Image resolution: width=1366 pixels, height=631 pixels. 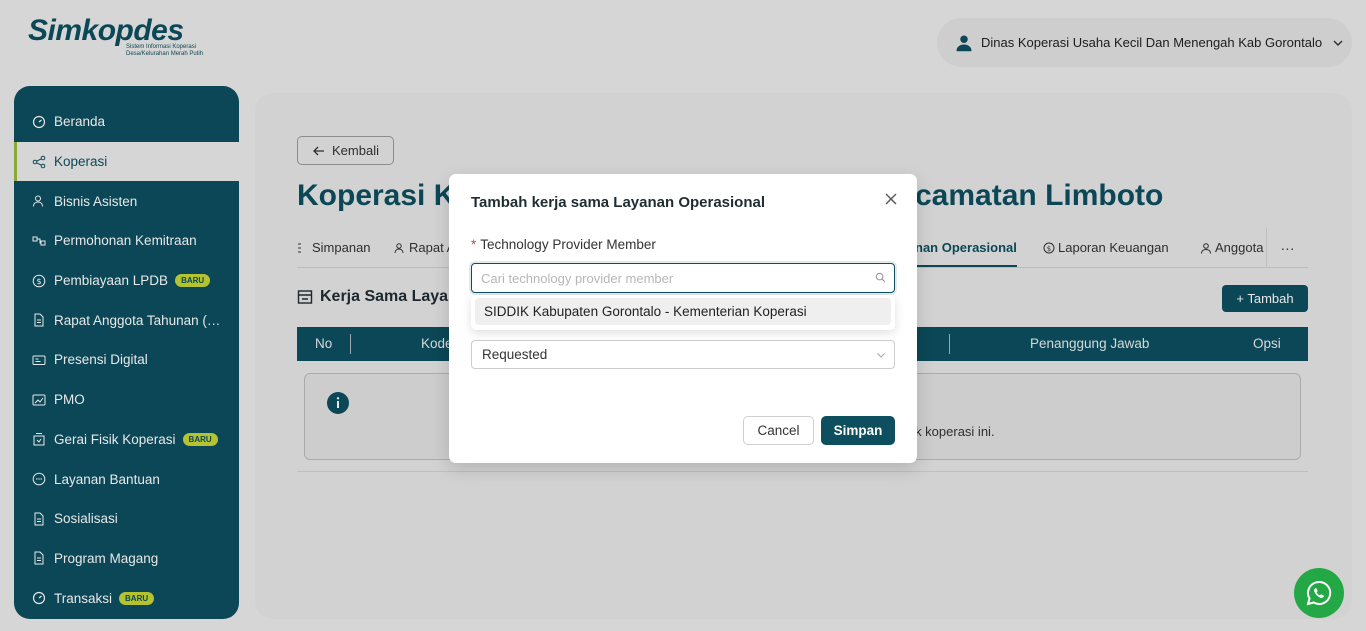 I want to click on whatsapp-icon, so click(x=1319, y=593).